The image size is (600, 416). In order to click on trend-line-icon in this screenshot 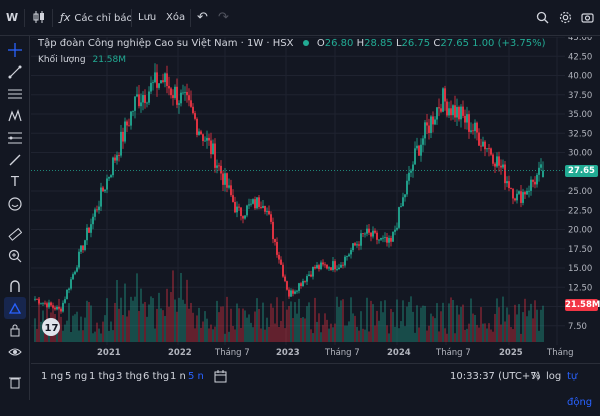, I will do `click(15, 72)`.